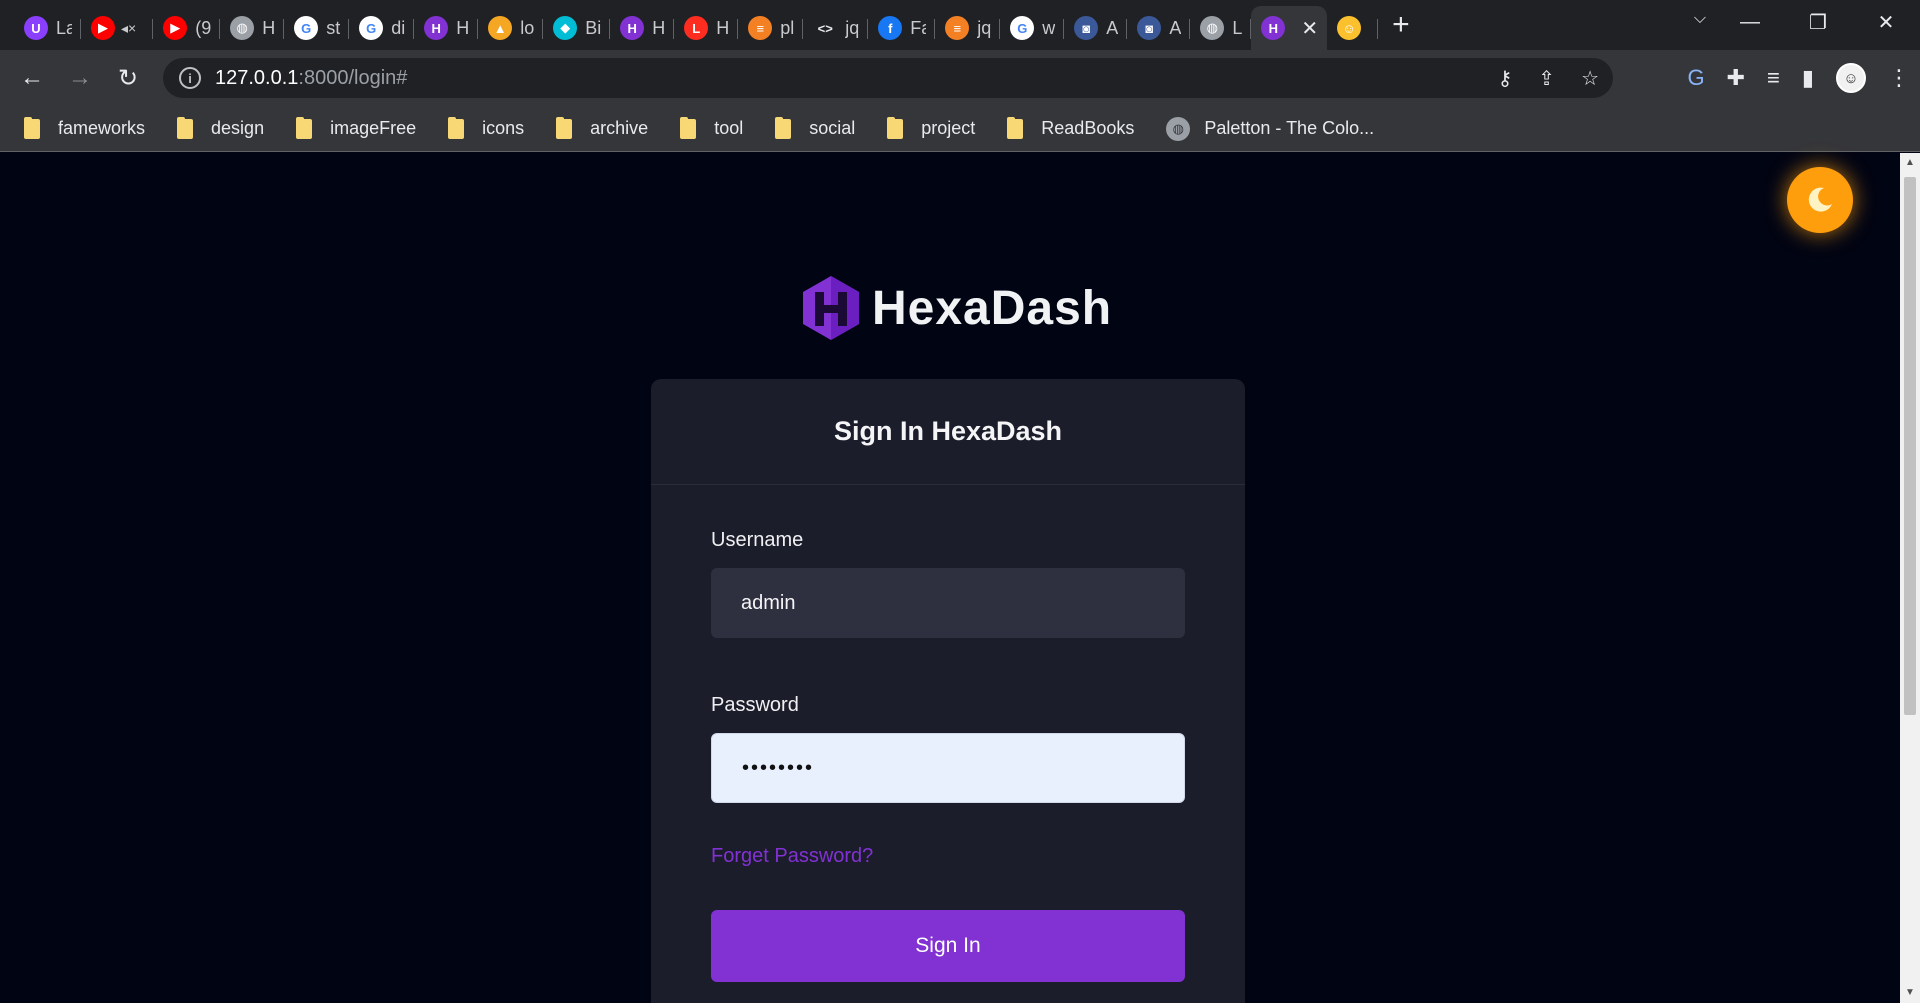 The image size is (1920, 1003). Describe the element at coordinates (1910, 446) in the screenshot. I see `scroll-thumb` at that location.